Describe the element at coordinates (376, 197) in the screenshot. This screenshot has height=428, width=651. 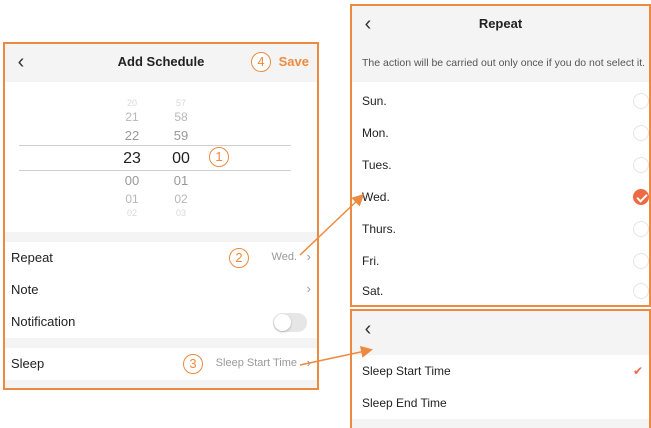
I see `day-label: Wed.` at that location.